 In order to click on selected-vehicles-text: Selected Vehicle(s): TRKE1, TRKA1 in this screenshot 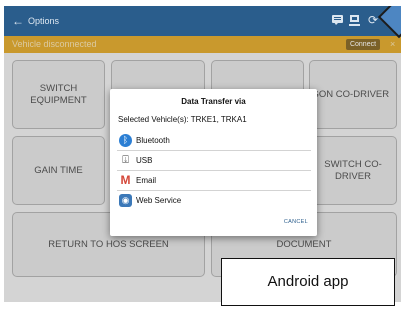, I will do `click(182, 119)`.